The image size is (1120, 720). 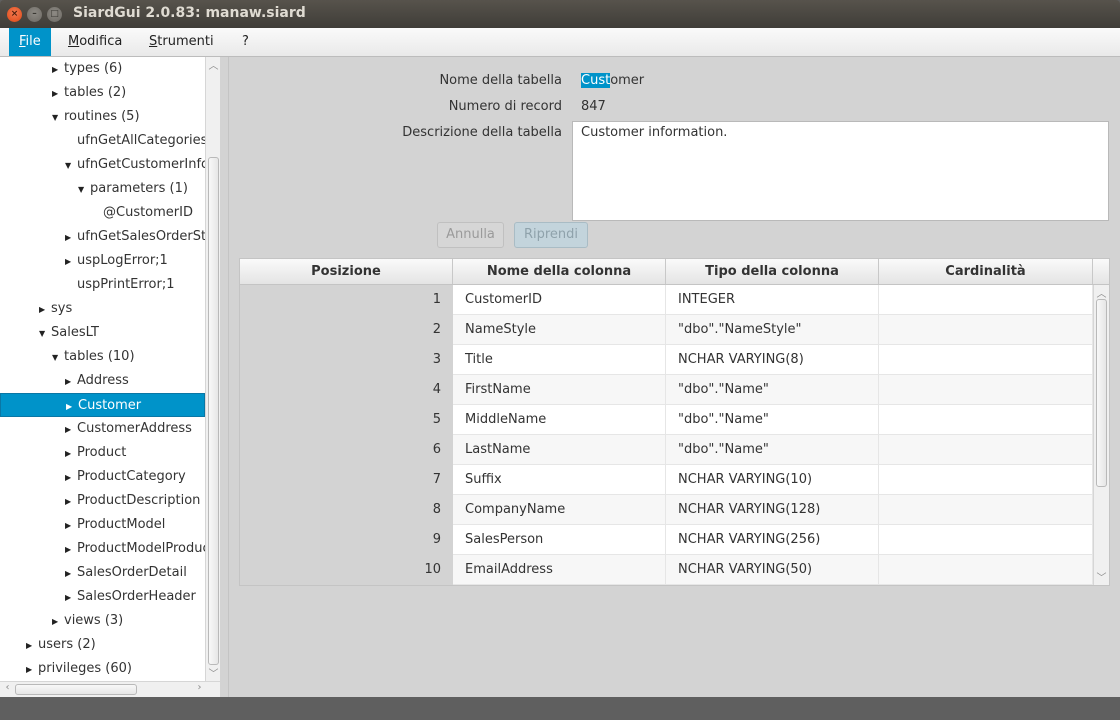 What do you see at coordinates (245, 42) in the screenshot?
I see `menu-help: ?` at bounding box center [245, 42].